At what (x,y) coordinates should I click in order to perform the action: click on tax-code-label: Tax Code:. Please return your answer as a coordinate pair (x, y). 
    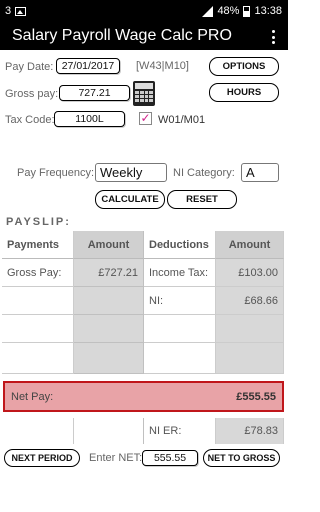
    Looking at the image, I should click on (30, 120).